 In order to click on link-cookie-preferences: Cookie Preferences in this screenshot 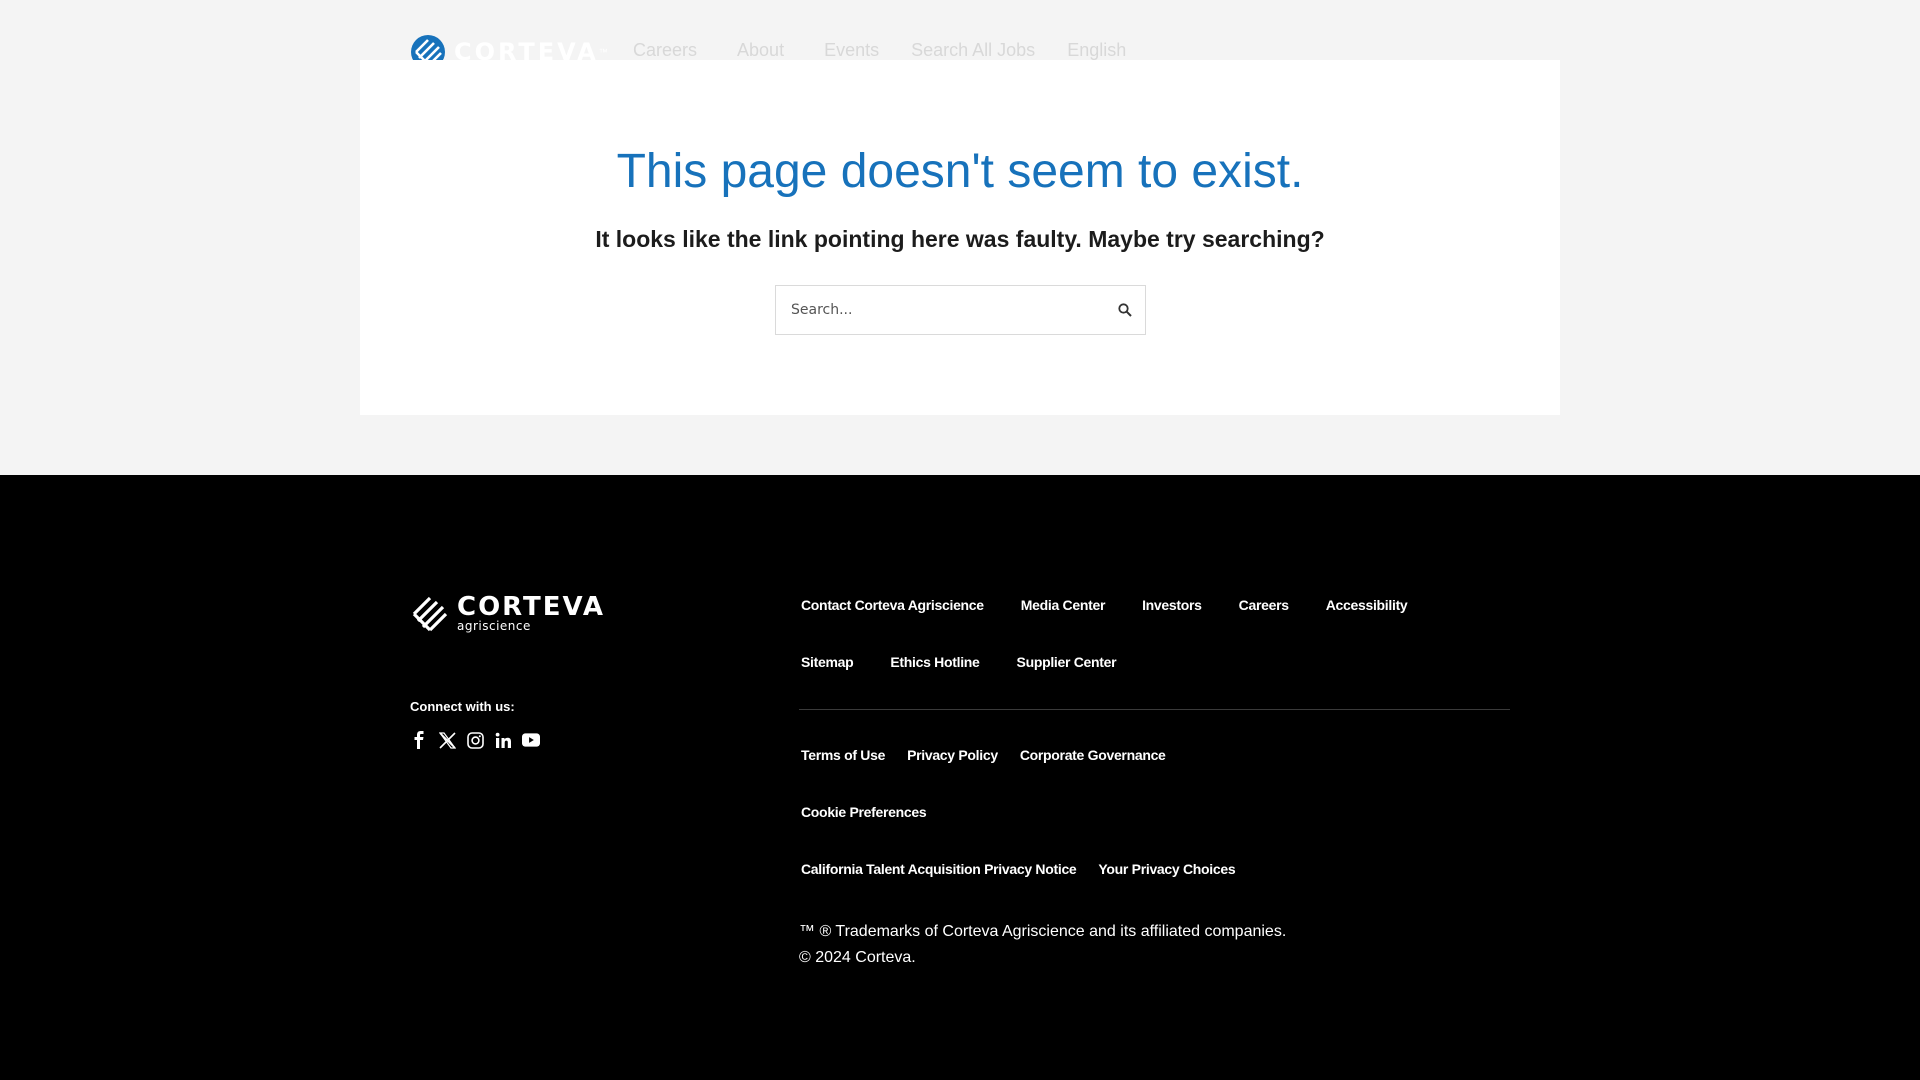, I will do `click(864, 812)`.